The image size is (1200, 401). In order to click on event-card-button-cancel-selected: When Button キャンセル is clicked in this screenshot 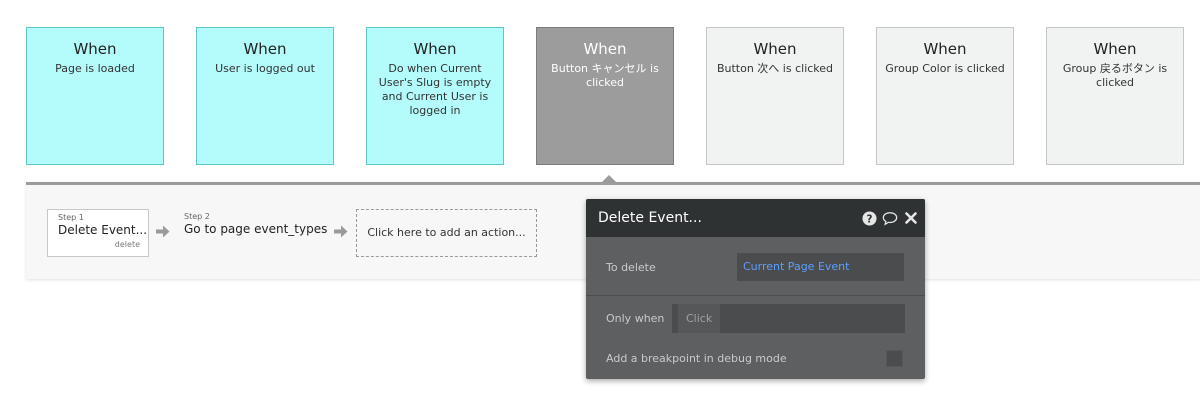, I will do `click(605, 96)`.